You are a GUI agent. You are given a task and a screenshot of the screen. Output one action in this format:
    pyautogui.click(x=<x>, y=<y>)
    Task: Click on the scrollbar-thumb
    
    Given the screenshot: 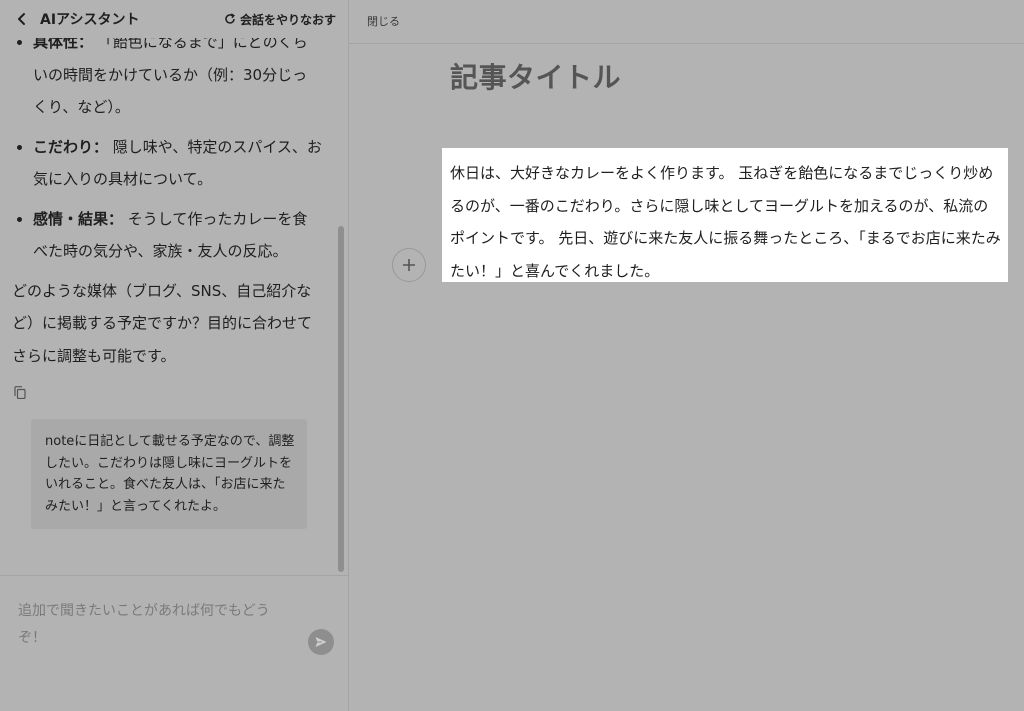 What is the action you would take?
    pyautogui.click(x=341, y=399)
    